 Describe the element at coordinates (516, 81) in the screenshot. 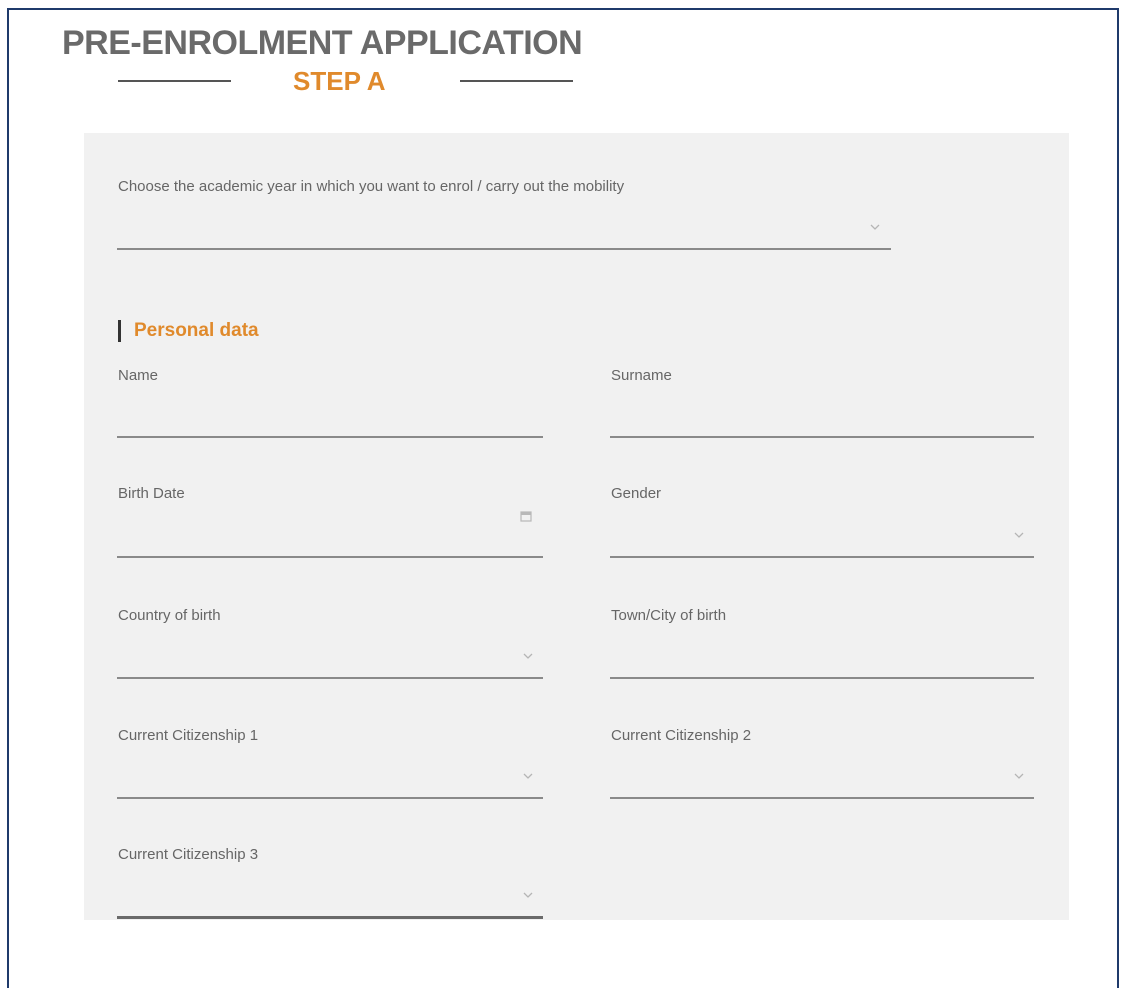

I see `step-divider-right` at that location.